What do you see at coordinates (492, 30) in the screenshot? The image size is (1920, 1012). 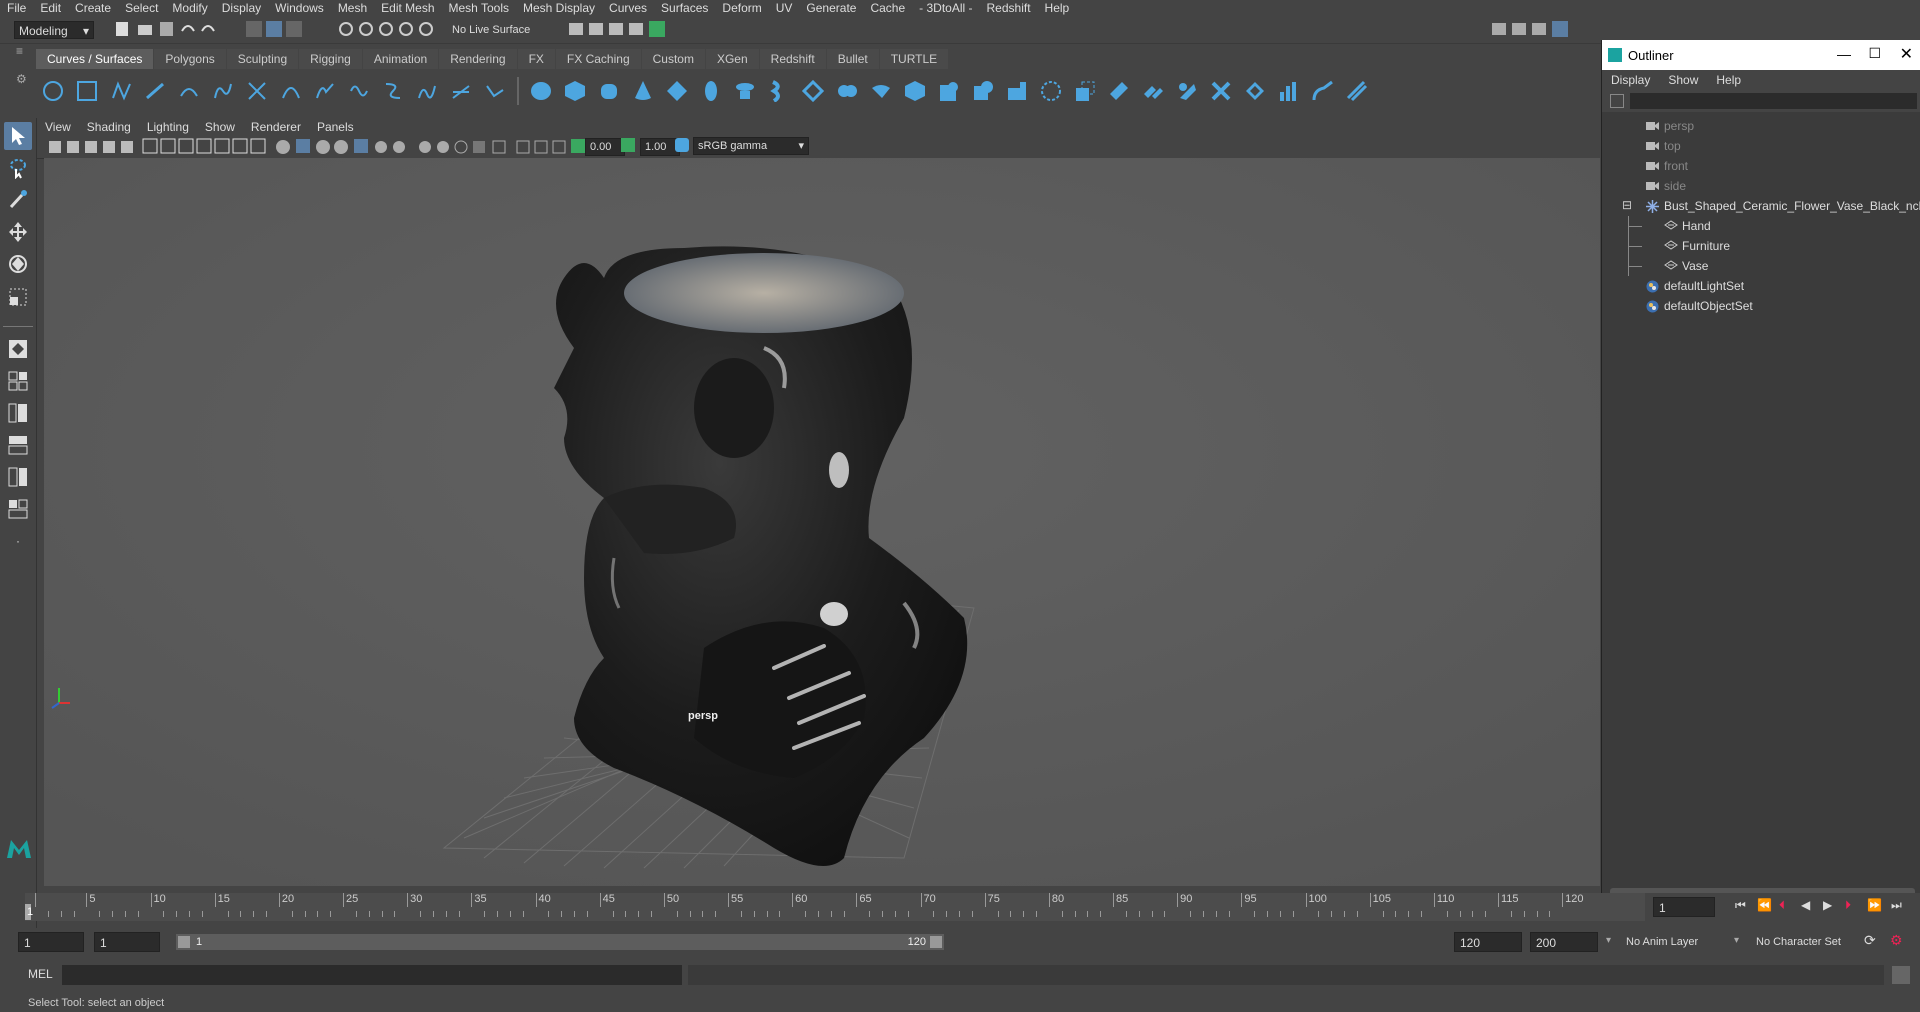 I see `live-surface-label: No Live Surface` at bounding box center [492, 30].